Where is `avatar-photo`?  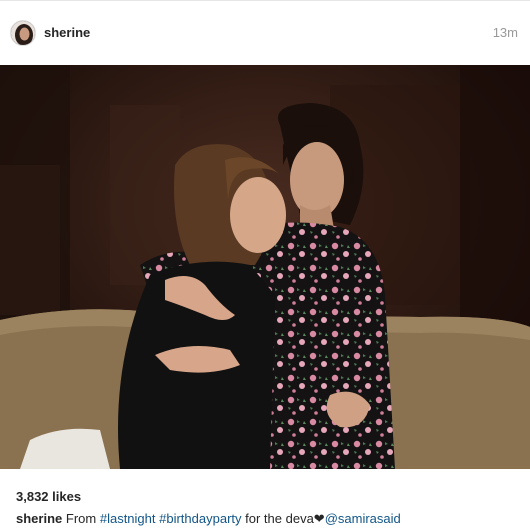 avatar-photo is located at coordinates (23, 33).